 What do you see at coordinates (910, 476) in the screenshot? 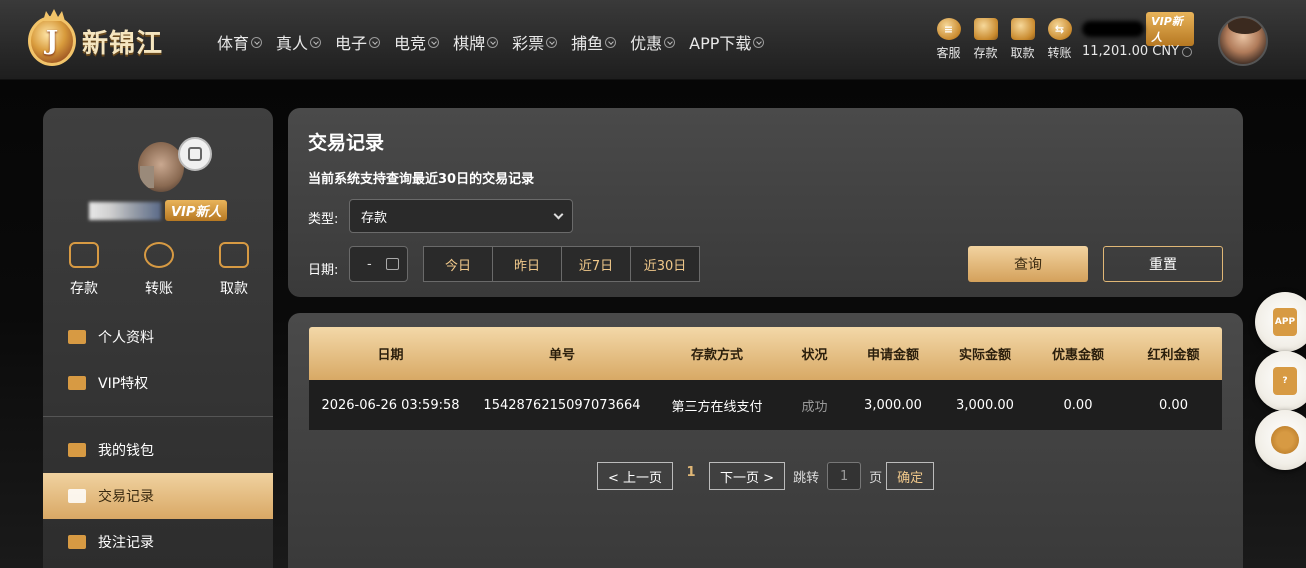
I see `jump-confirm-button: 确定` at bounding box center [910, 476].